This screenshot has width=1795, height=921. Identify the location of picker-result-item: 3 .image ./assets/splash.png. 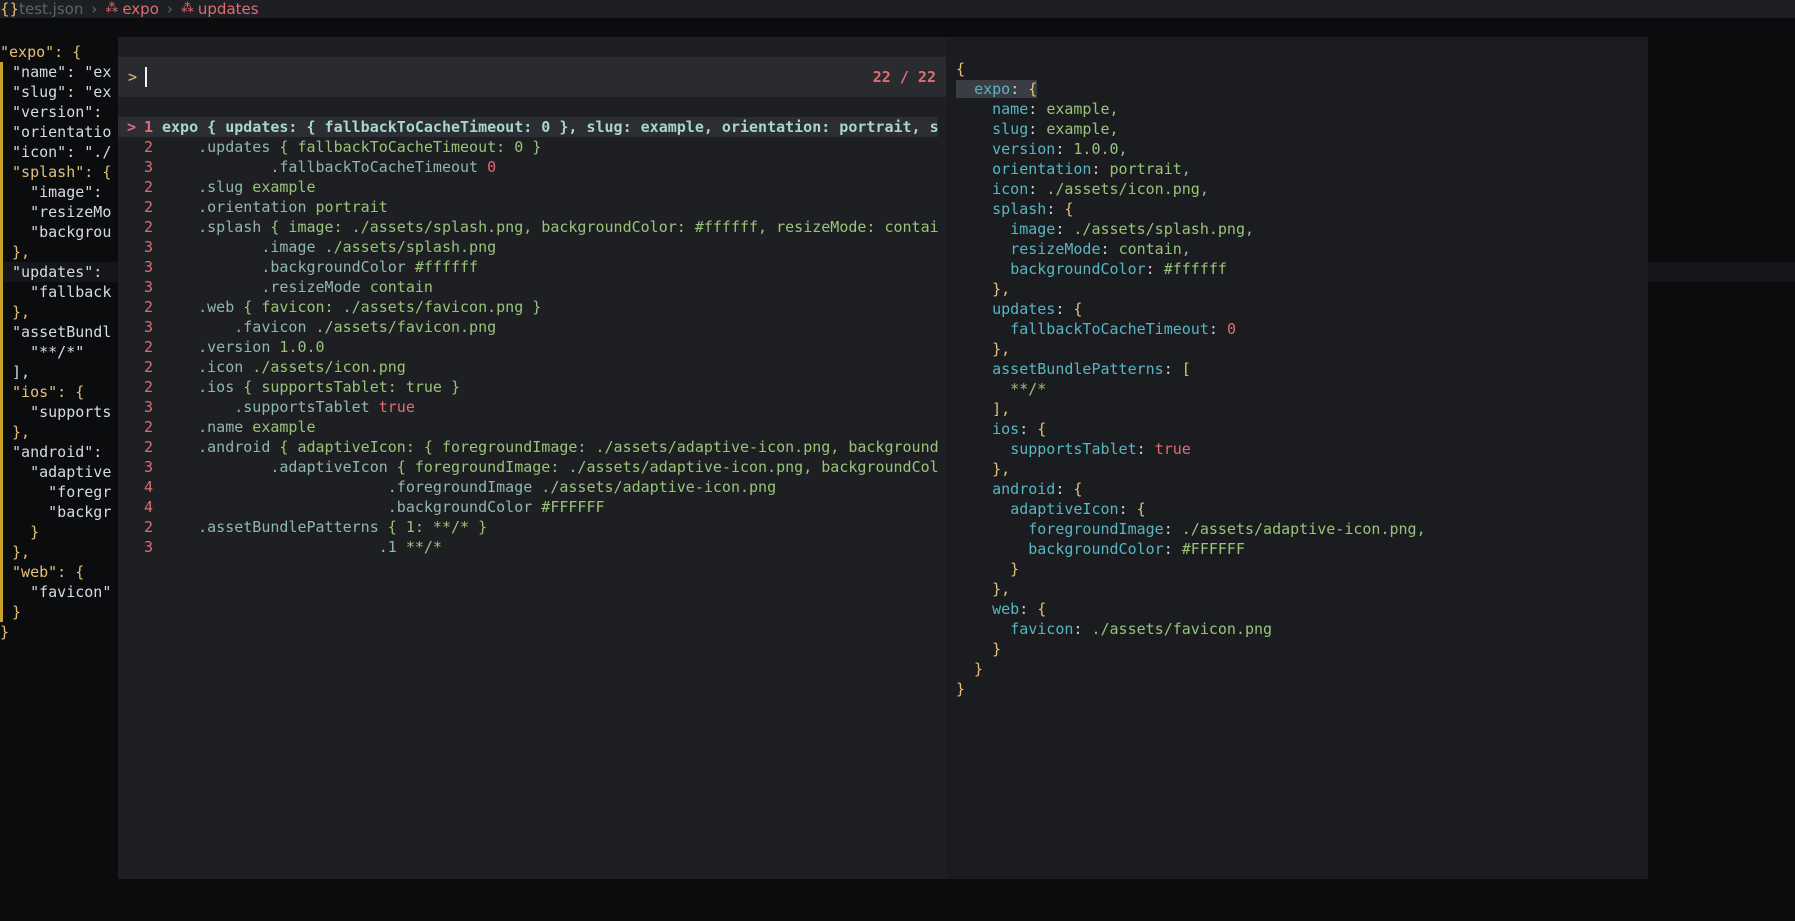
(528, 247).